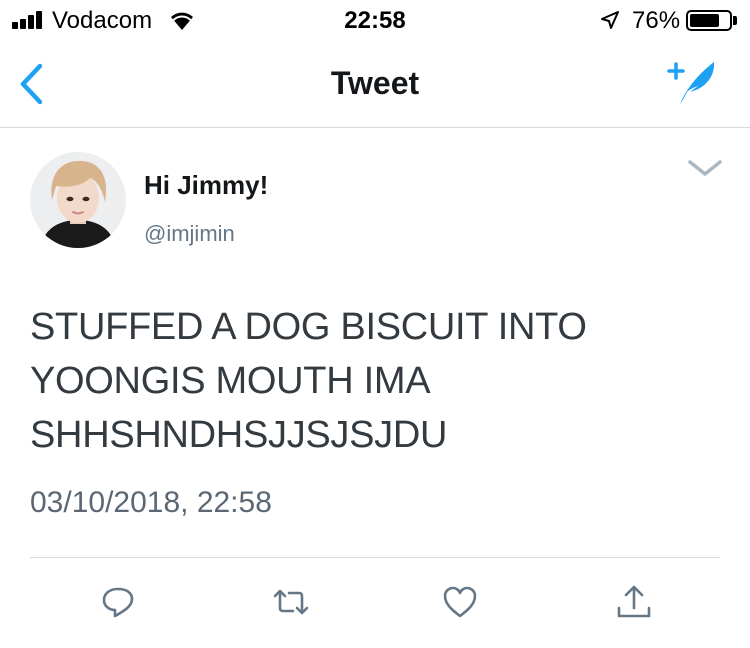 The height and width of the screenshot is (648, 750). I want to click on navigation-bar: Tweet, so click(375, 84).